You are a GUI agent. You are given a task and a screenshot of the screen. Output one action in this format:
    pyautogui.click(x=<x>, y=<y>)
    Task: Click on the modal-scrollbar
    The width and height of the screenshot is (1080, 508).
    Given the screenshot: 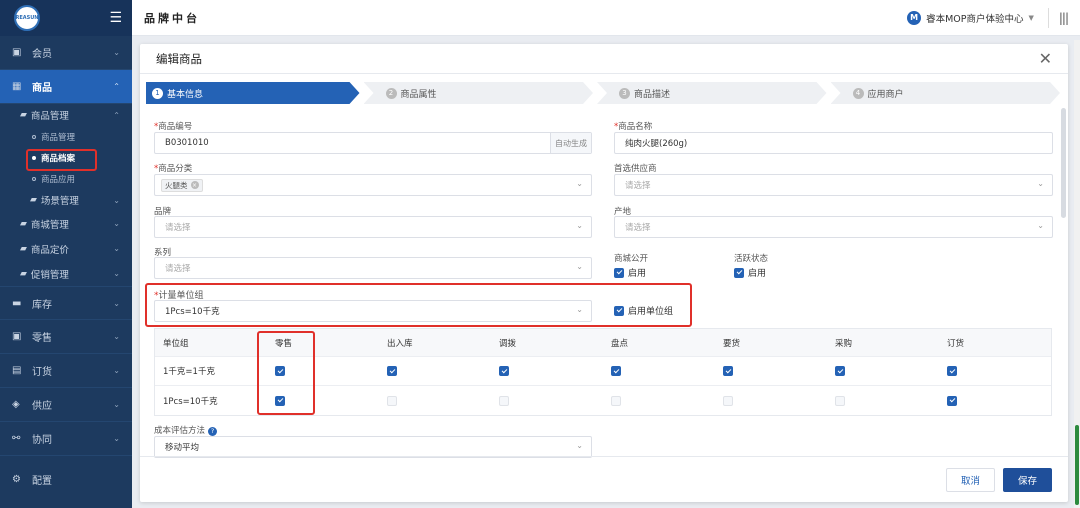 What is the action you would take?
    pyautogui.click(x=1063, y=163)
    